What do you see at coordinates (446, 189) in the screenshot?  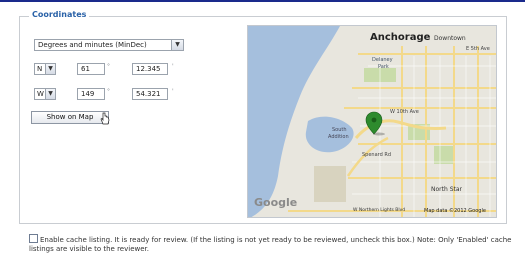 I see `map-label-north-star: North Star` at bounding box center [446, 189].